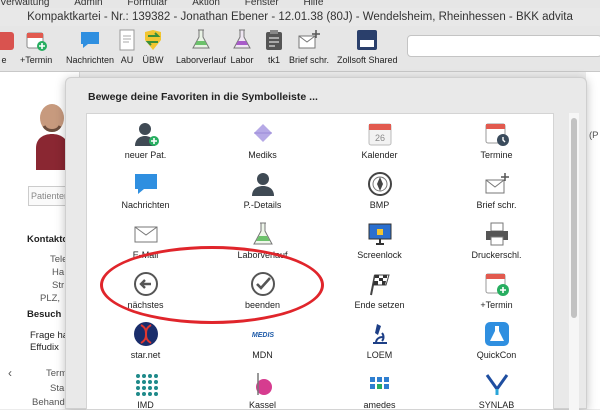  Describe the element at coordinates (262, 184) in the screenshot. I see `person-icon` at that location.